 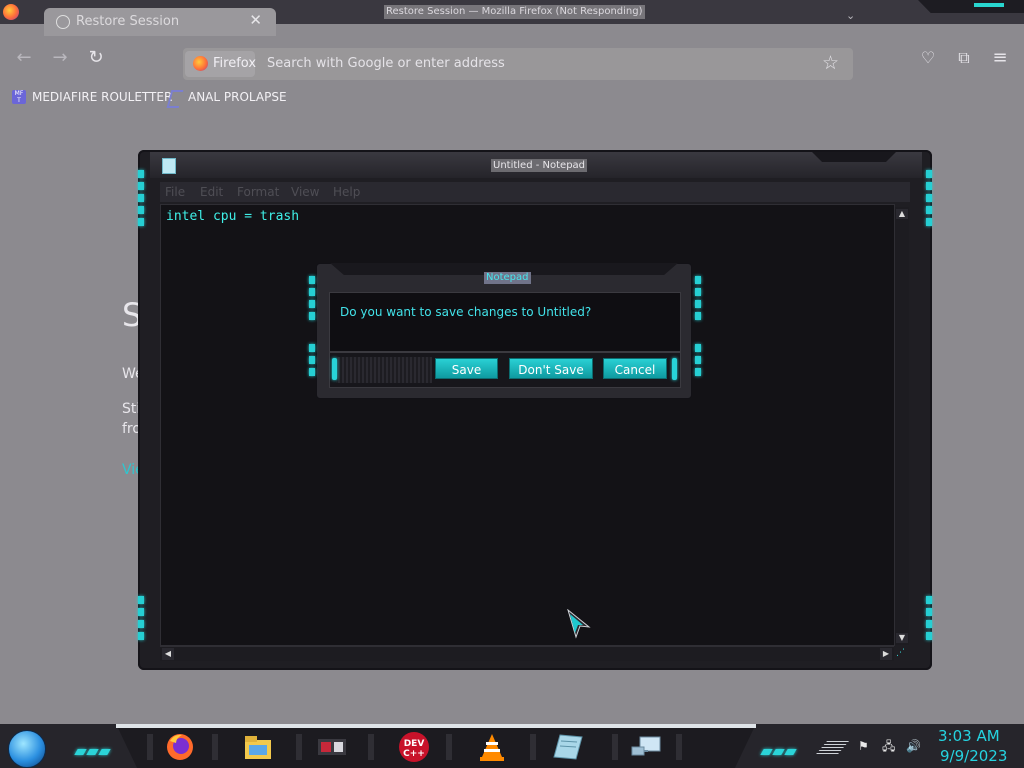 I want to click on clock-time: 3:03 AM, so click(x=969, y=736).